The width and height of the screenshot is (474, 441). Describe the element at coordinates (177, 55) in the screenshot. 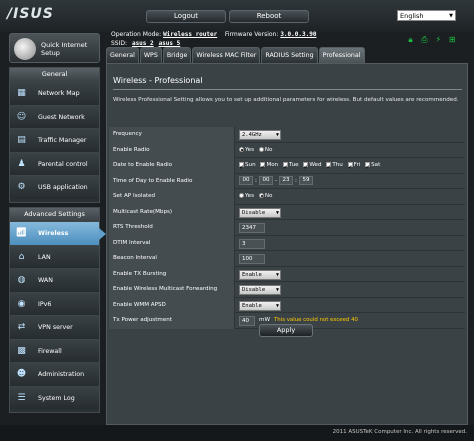

I see `tab-bridge: Bridge` at that location.